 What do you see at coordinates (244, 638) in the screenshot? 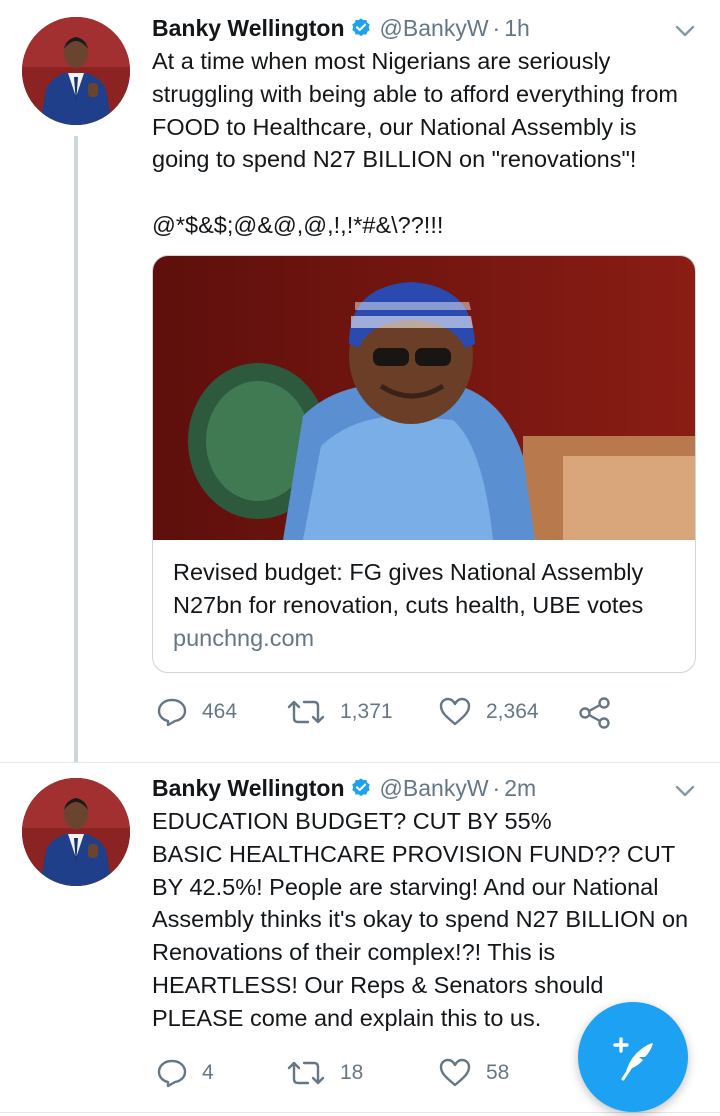
I see `card-domain: punchng.com` at bounding box center [244, 638].